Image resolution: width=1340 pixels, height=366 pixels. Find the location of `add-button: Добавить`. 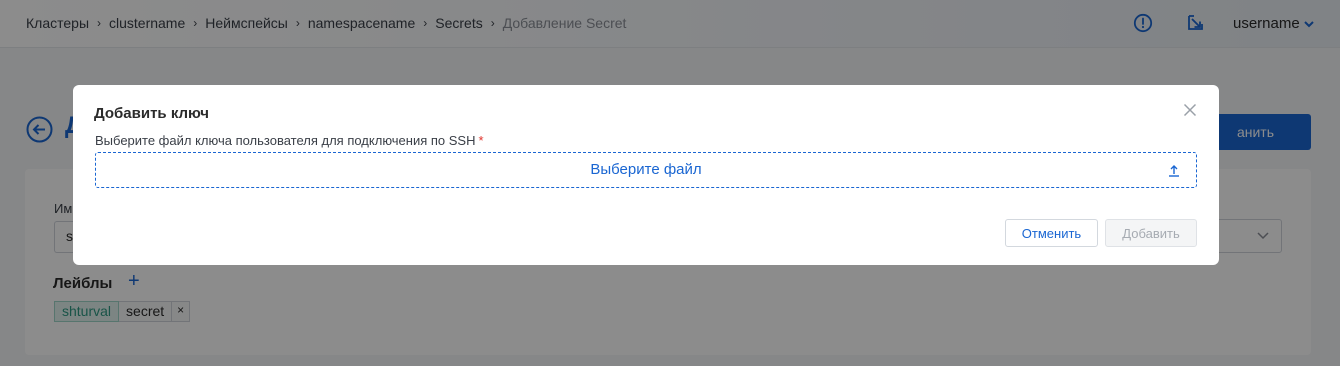

add-button: Добавить is located at coordinates (1151, 233).